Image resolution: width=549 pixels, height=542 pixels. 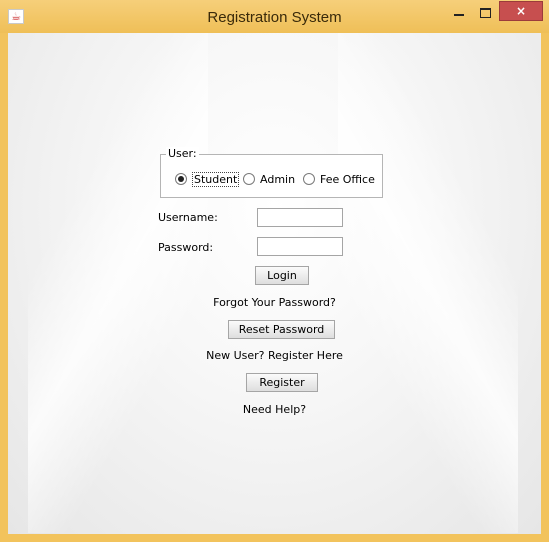 What do you see at coordinates (182, 153) in the screenshot?
I see `user-type-legend: User:` at bounding box center [182, 153].